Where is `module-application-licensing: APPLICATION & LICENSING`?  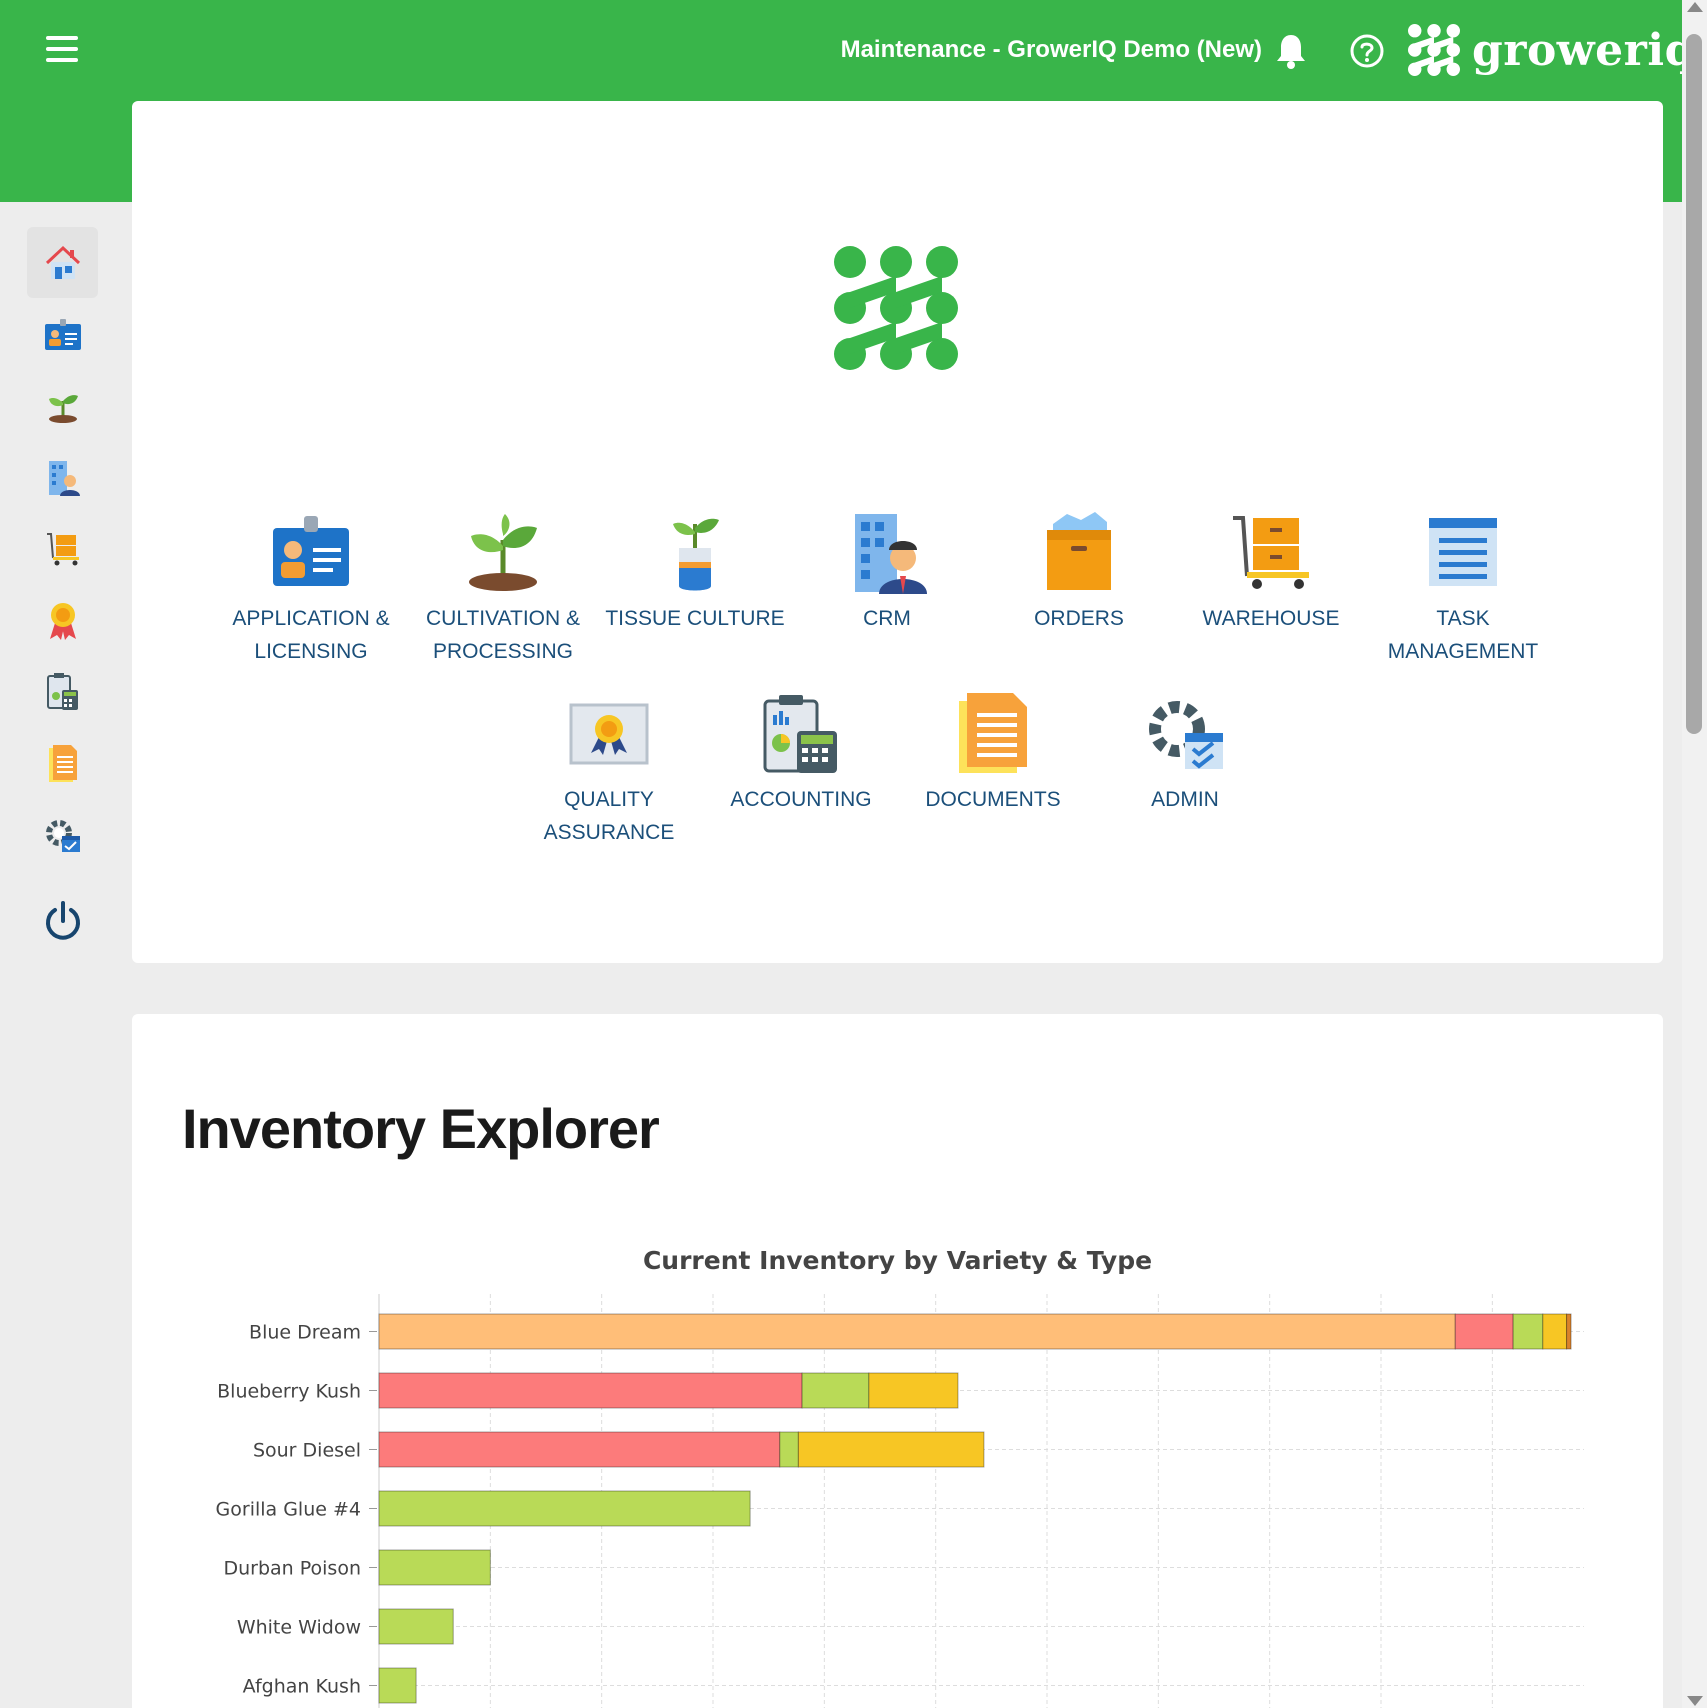 module-application-licensing: APPLICATION & LICENSING is located at coordinates (311, 589).